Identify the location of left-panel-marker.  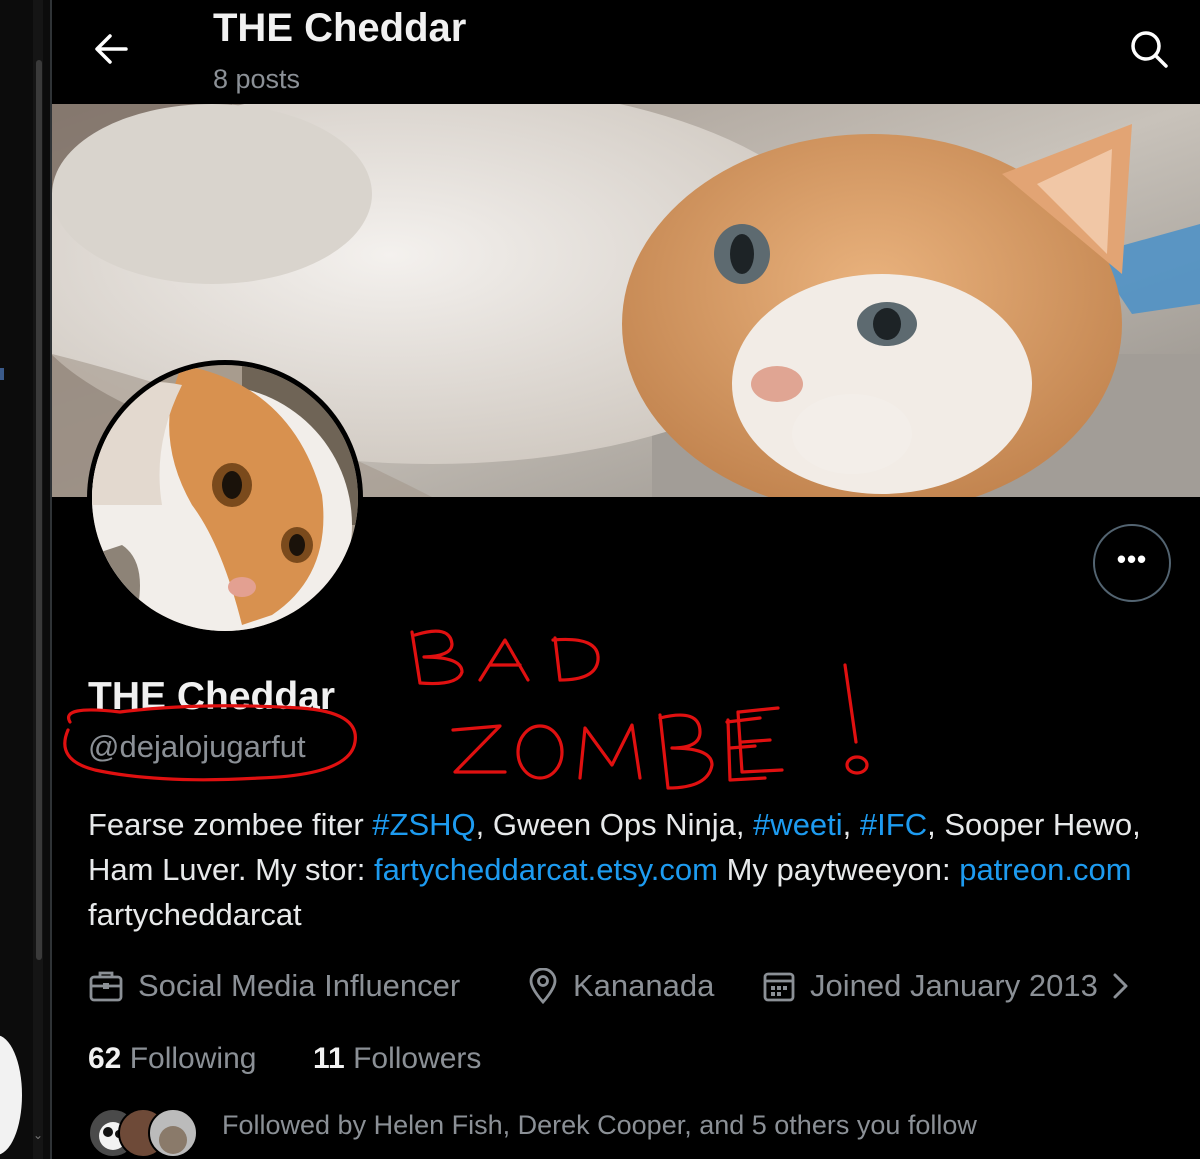
(2, 374).